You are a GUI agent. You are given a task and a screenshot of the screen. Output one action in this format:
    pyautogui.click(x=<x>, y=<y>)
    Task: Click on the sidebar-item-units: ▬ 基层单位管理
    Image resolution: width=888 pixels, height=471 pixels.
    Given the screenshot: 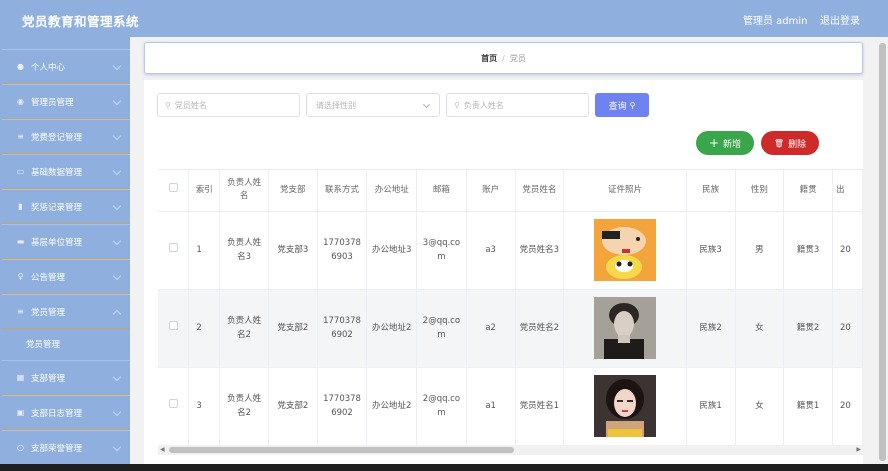 What is the action you would take?
    pyautogui.click(x=66, y=241)
    